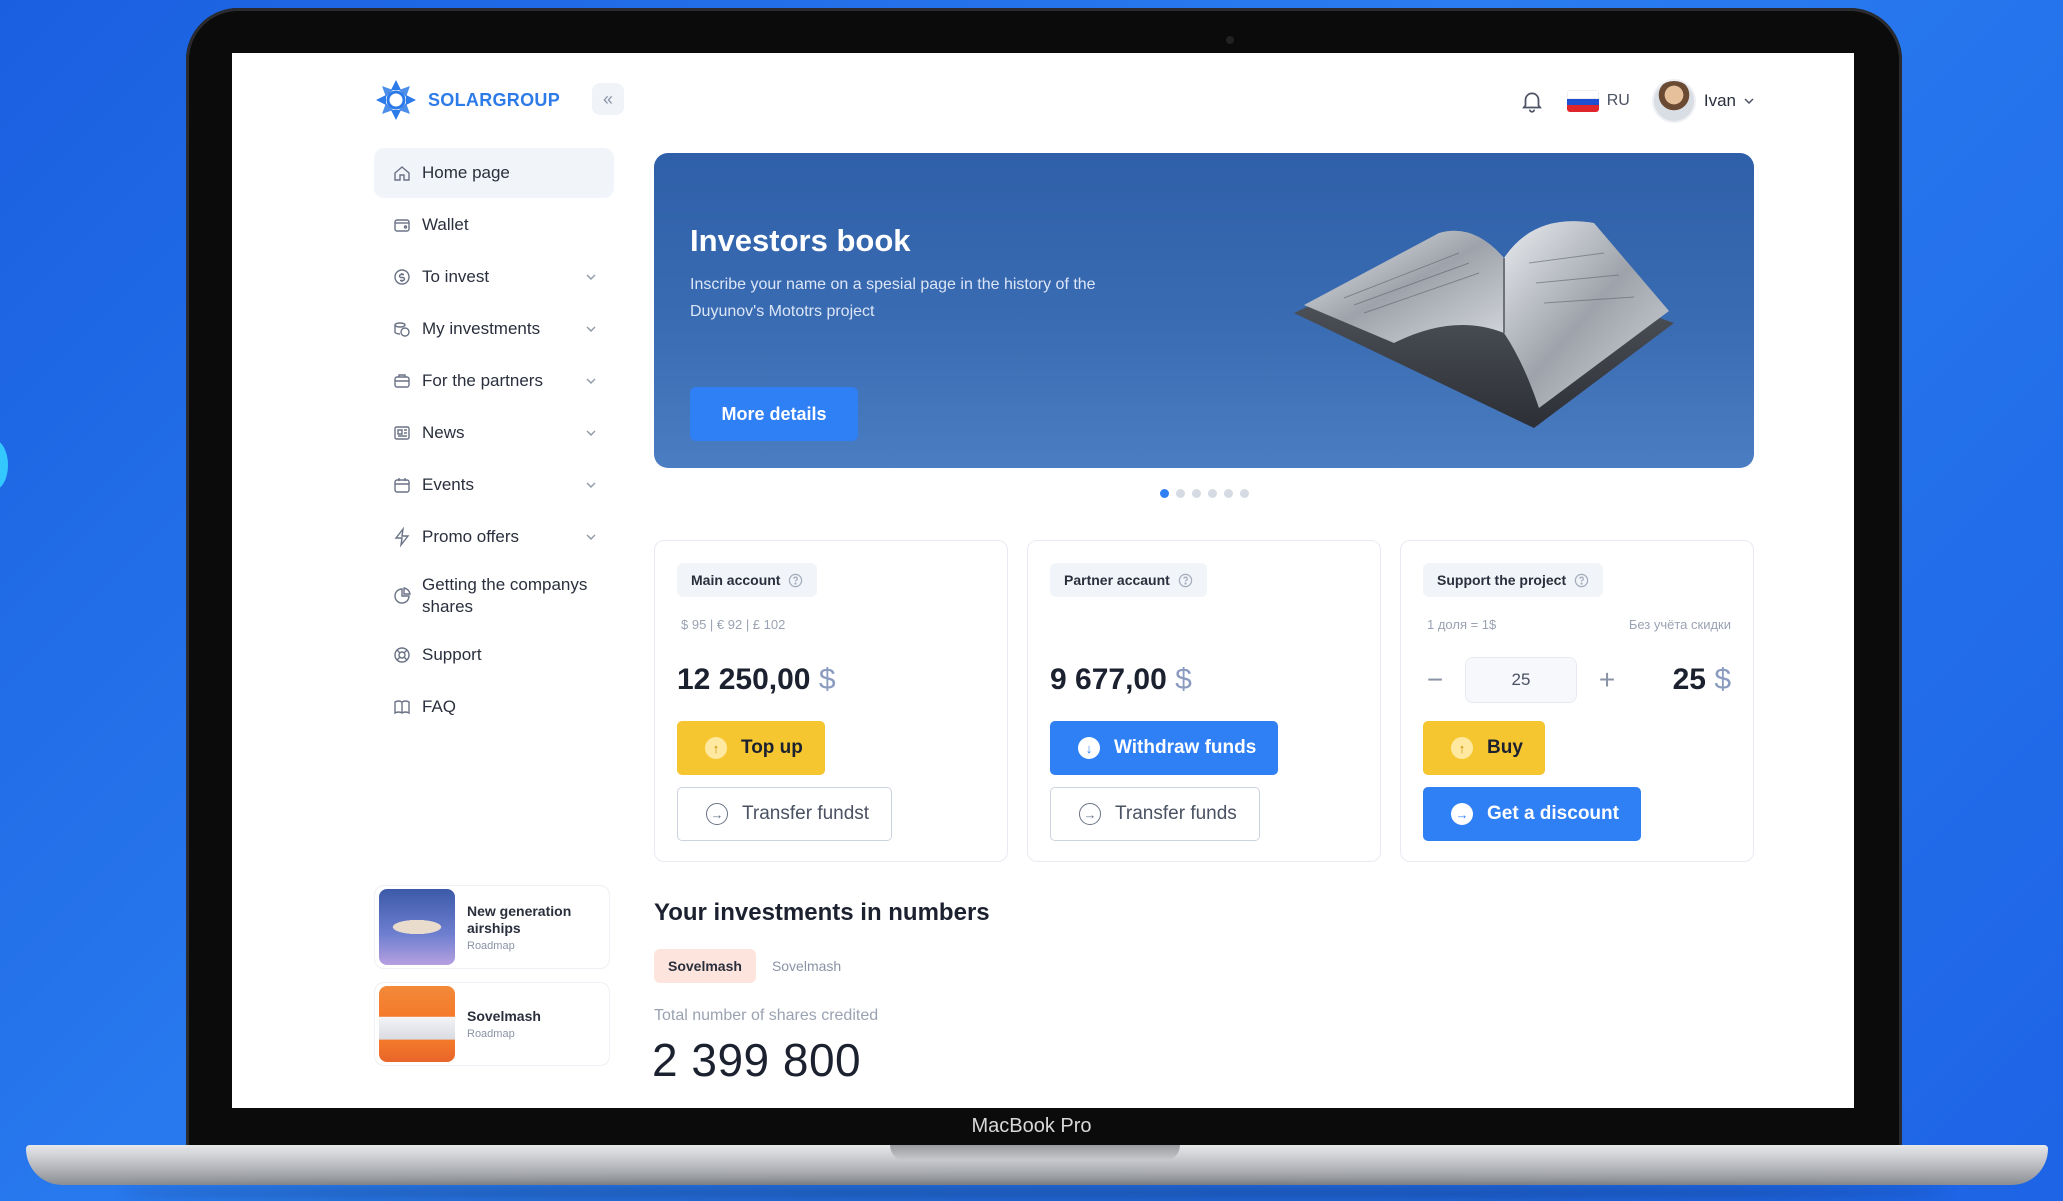 The width and height of the screenshot is (2063, 1201). Describe the element at coordinates (481, 328) in the screenshot. I see `sidebar-item-label: My investments` at that location.